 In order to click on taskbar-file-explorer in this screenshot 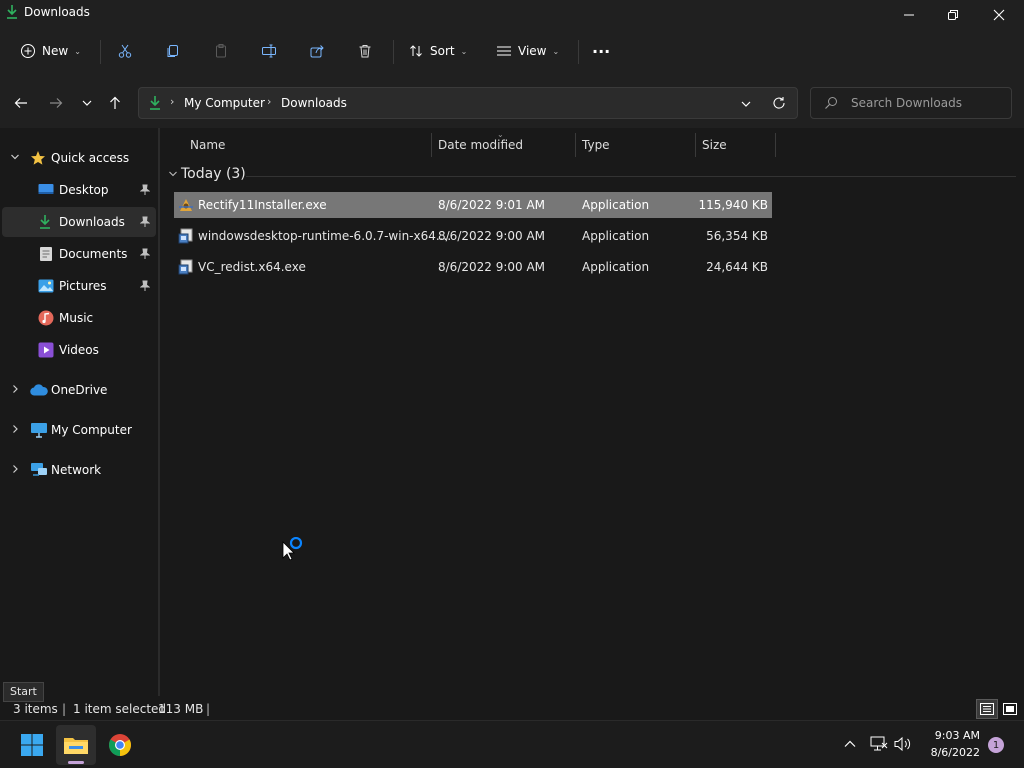, I will do `click(76, 745)`.